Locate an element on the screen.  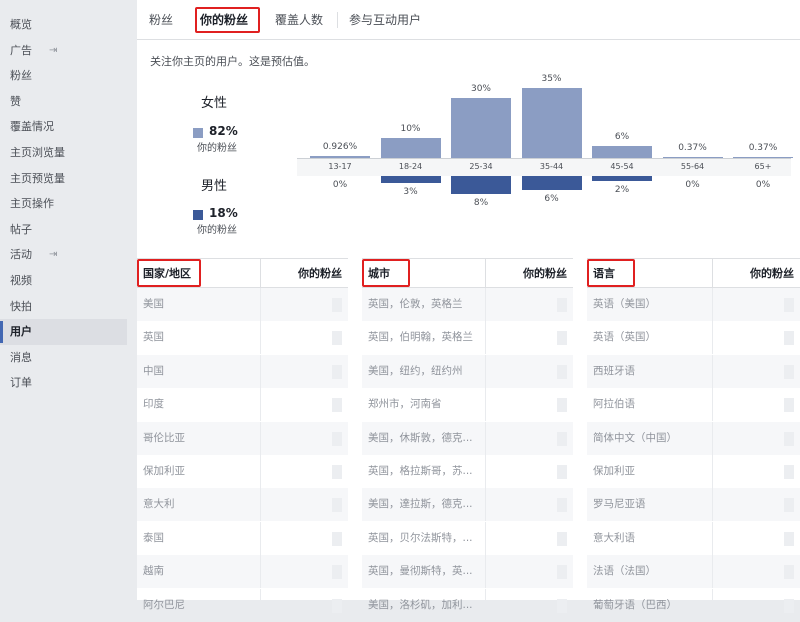
sidebar-item: 粉丝 is located at coordinates (63, 76).